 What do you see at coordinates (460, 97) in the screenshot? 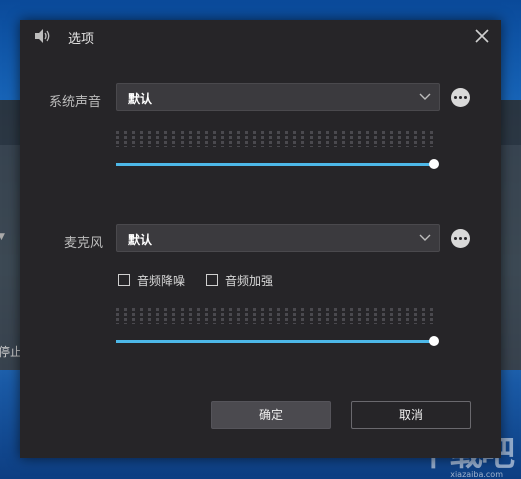
I see `system-sound-more-button` at bounding box center [460, 97].